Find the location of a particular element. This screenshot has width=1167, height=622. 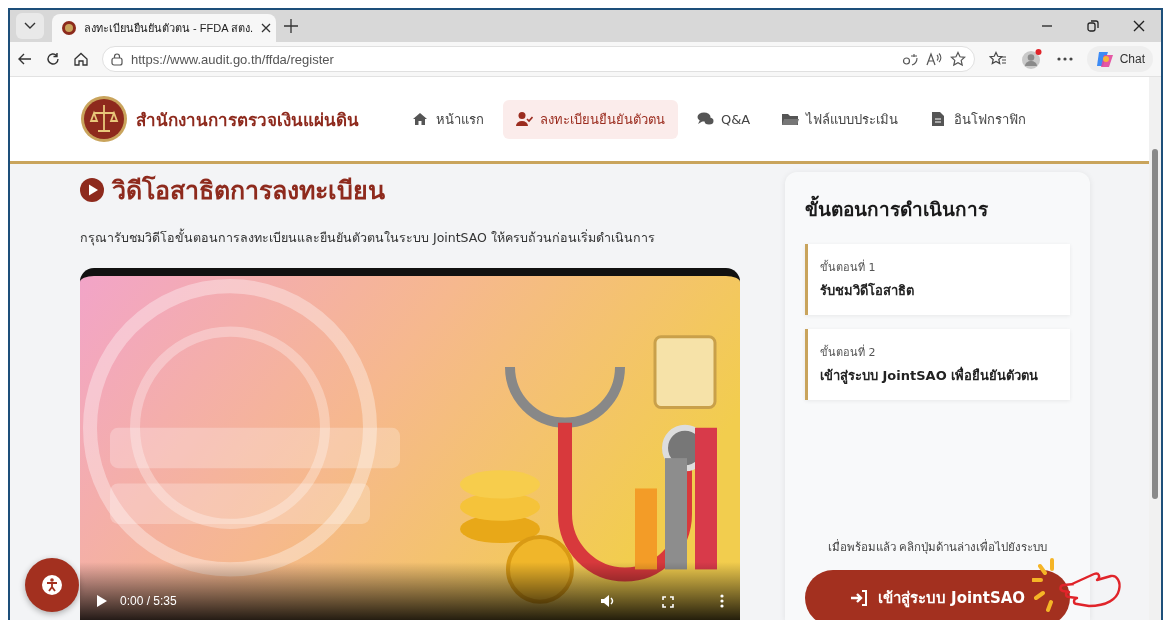

url-text: https://www.audit.go.th/ffda/register is located at coordinates (233, 59).